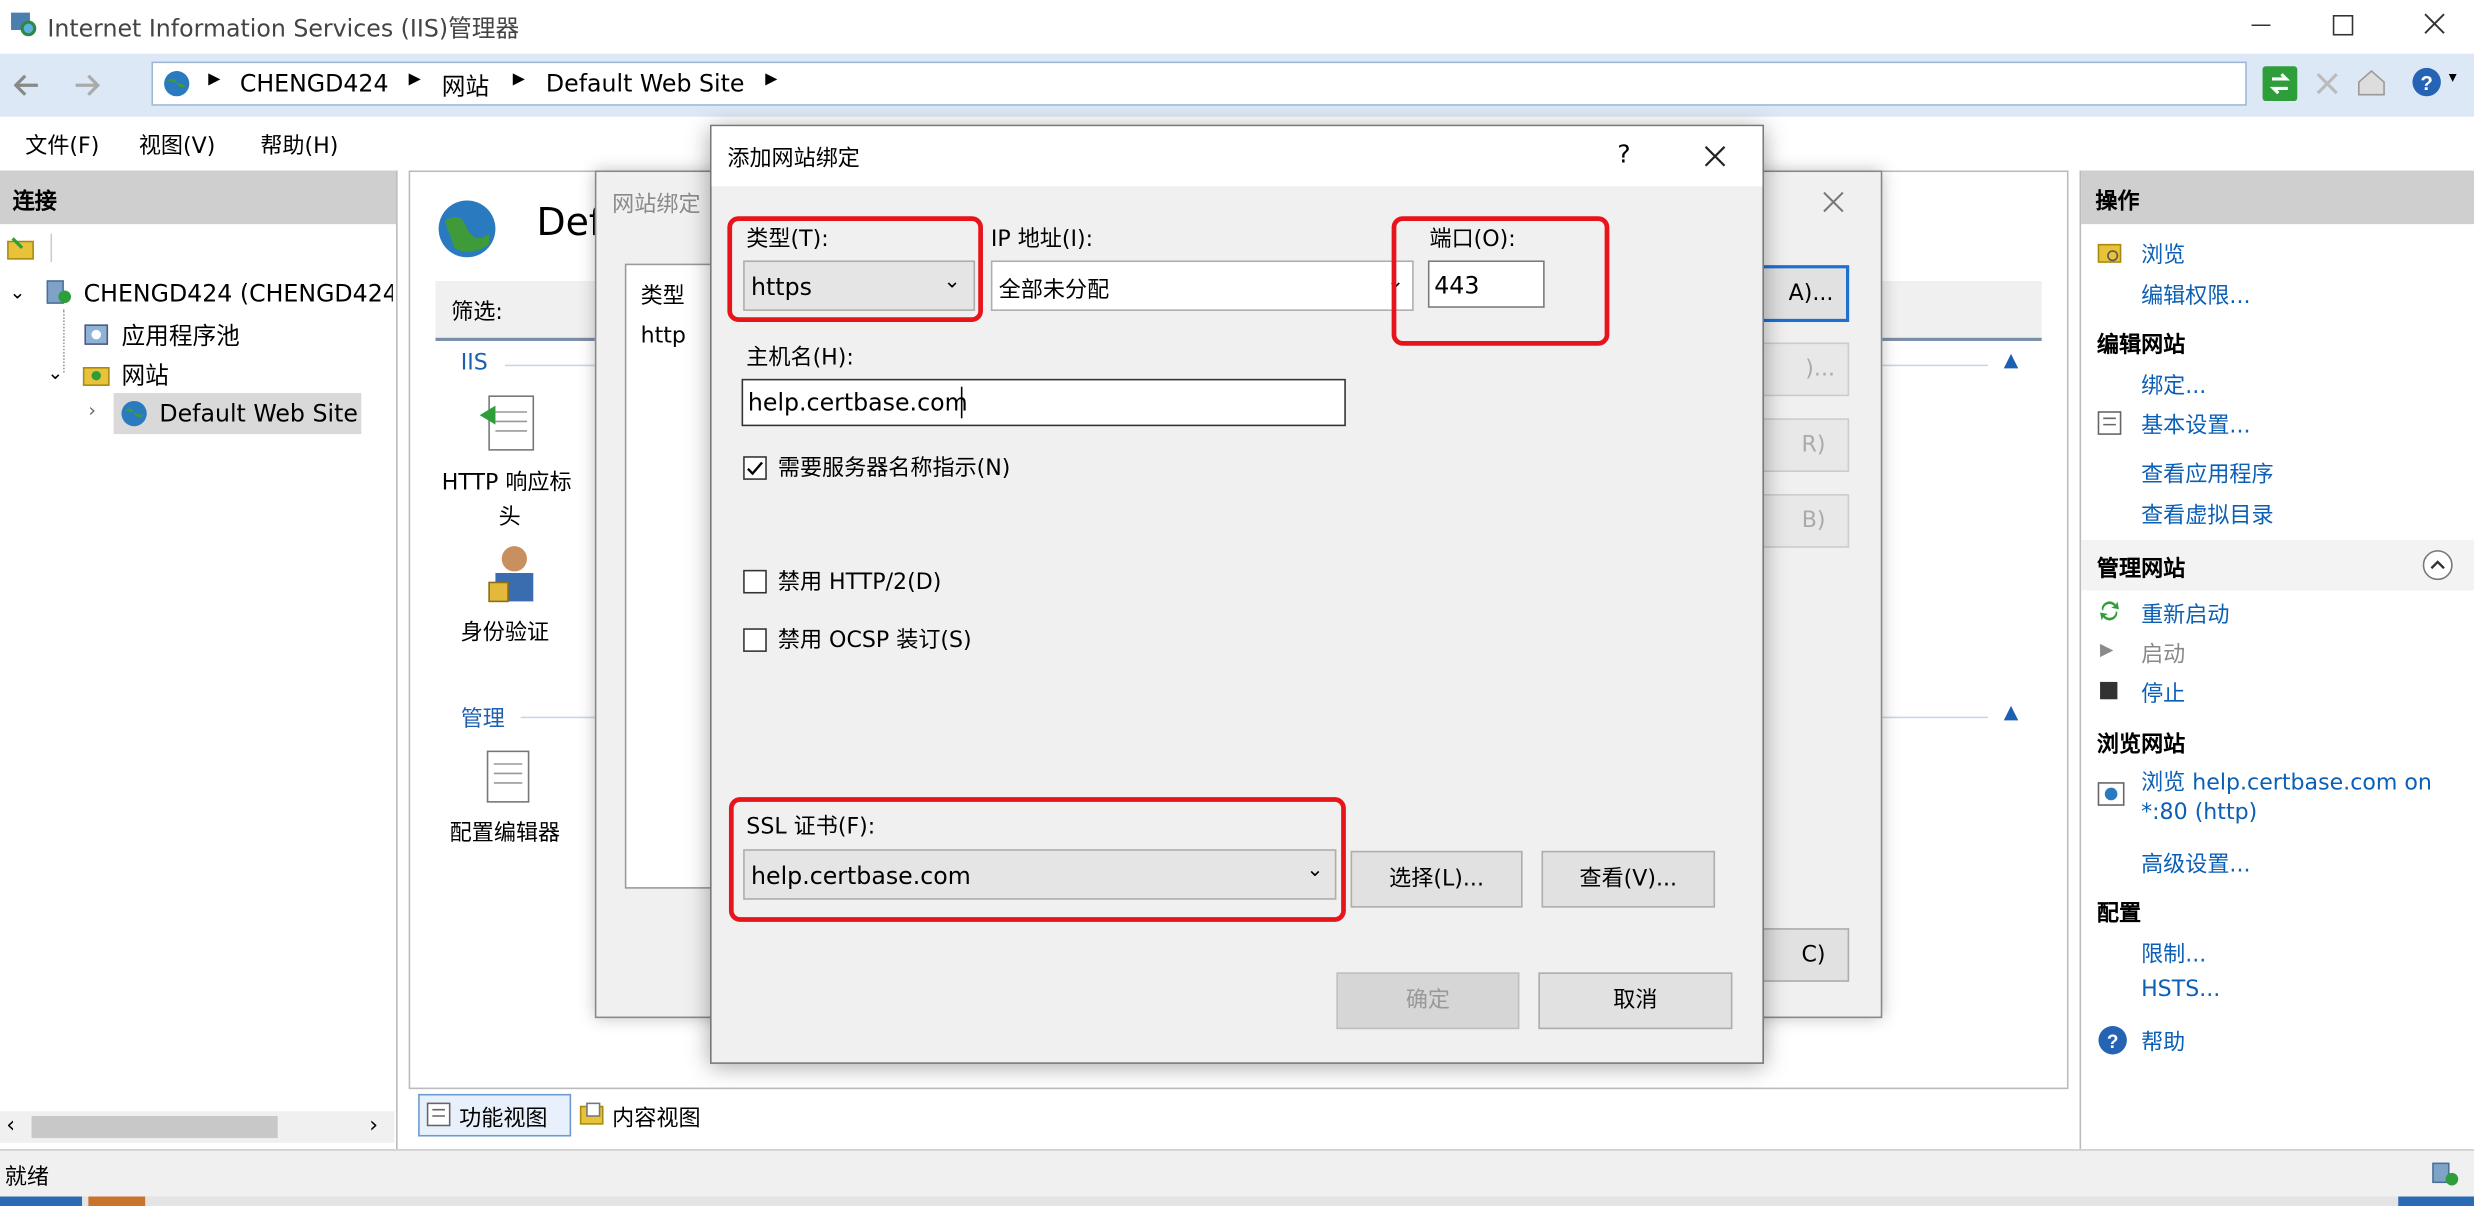  What do you see at coordinates (20, 248) in the screenshot?
I see `connect-icon` at bounding box center [20, 248].